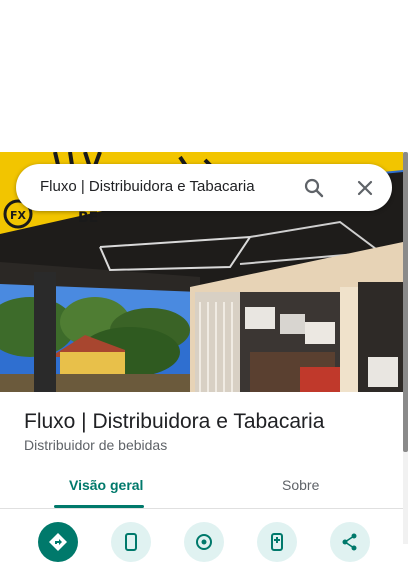  What do you see at coordinates (300, 485) in the screenshot?
I see `tab-about: Sobre` at bounding box center [300, 485].